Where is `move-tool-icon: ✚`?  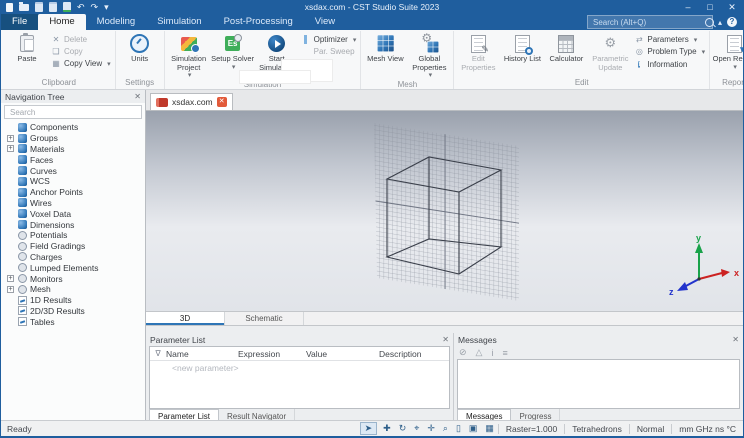 move-tool-icon: ✚ is located at coordinates (387, 428).